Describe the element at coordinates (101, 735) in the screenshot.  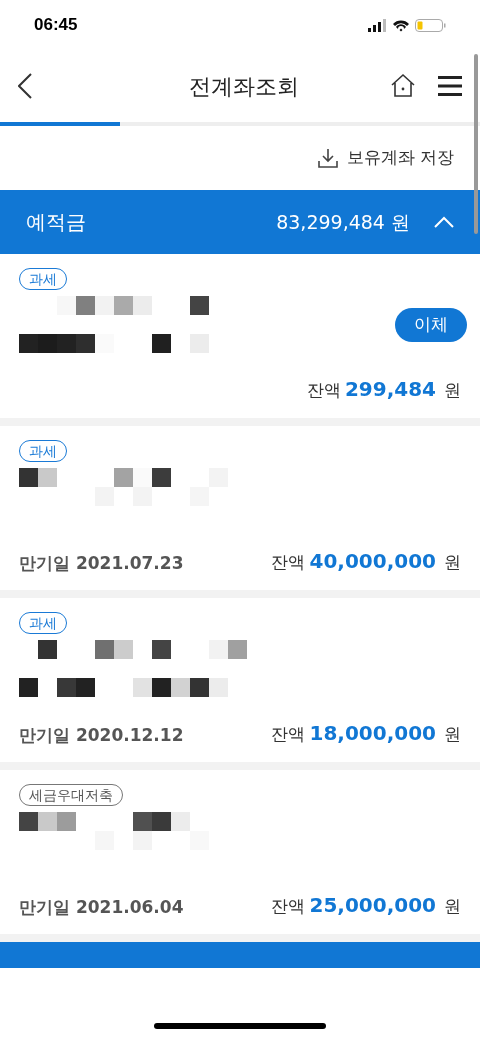
I see `maturity-date: 만기일 2020.12.12` at that location.